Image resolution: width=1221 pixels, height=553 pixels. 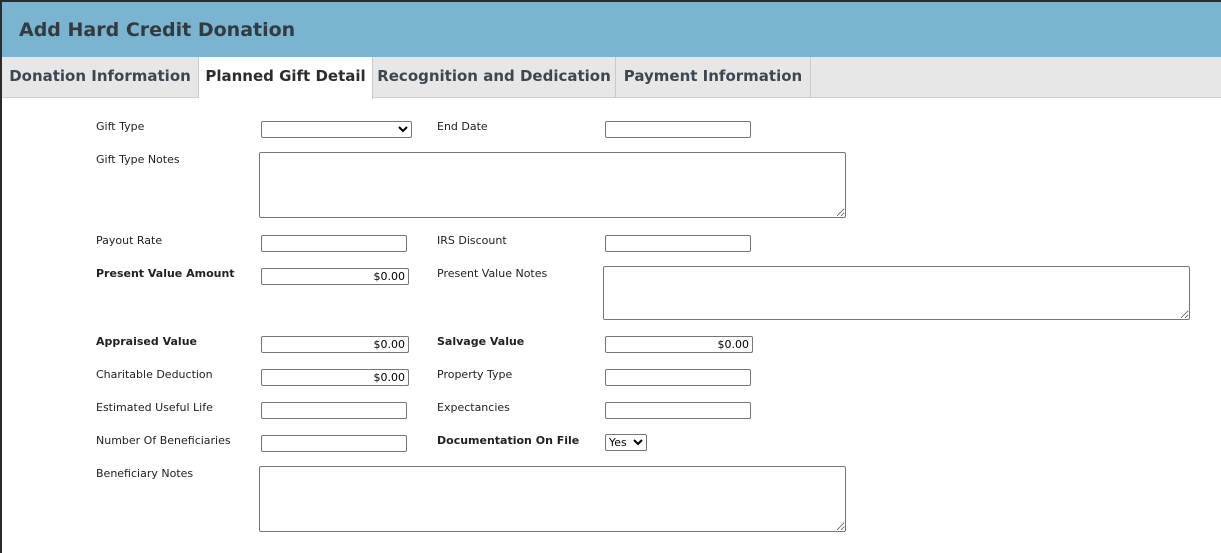 I want to click on expectancies-label: Expectancies, so click(x=473, y=407).